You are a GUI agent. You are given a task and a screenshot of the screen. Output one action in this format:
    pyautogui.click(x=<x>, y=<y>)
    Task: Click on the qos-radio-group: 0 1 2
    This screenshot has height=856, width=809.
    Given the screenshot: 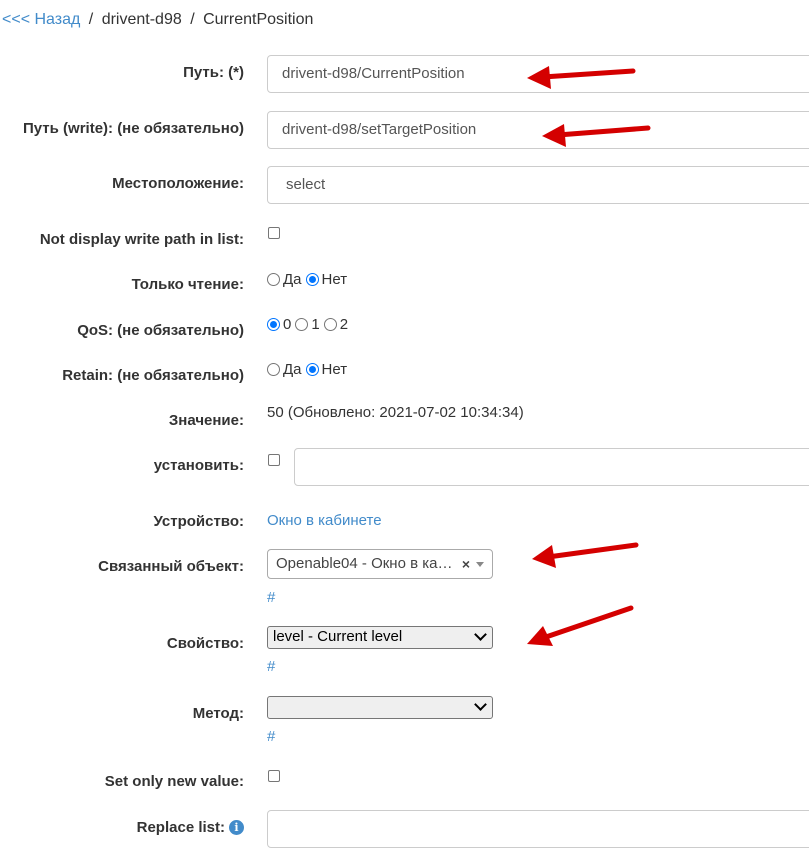 What is the action you would take?
    pyautogui.click(x=309, y=324)
    